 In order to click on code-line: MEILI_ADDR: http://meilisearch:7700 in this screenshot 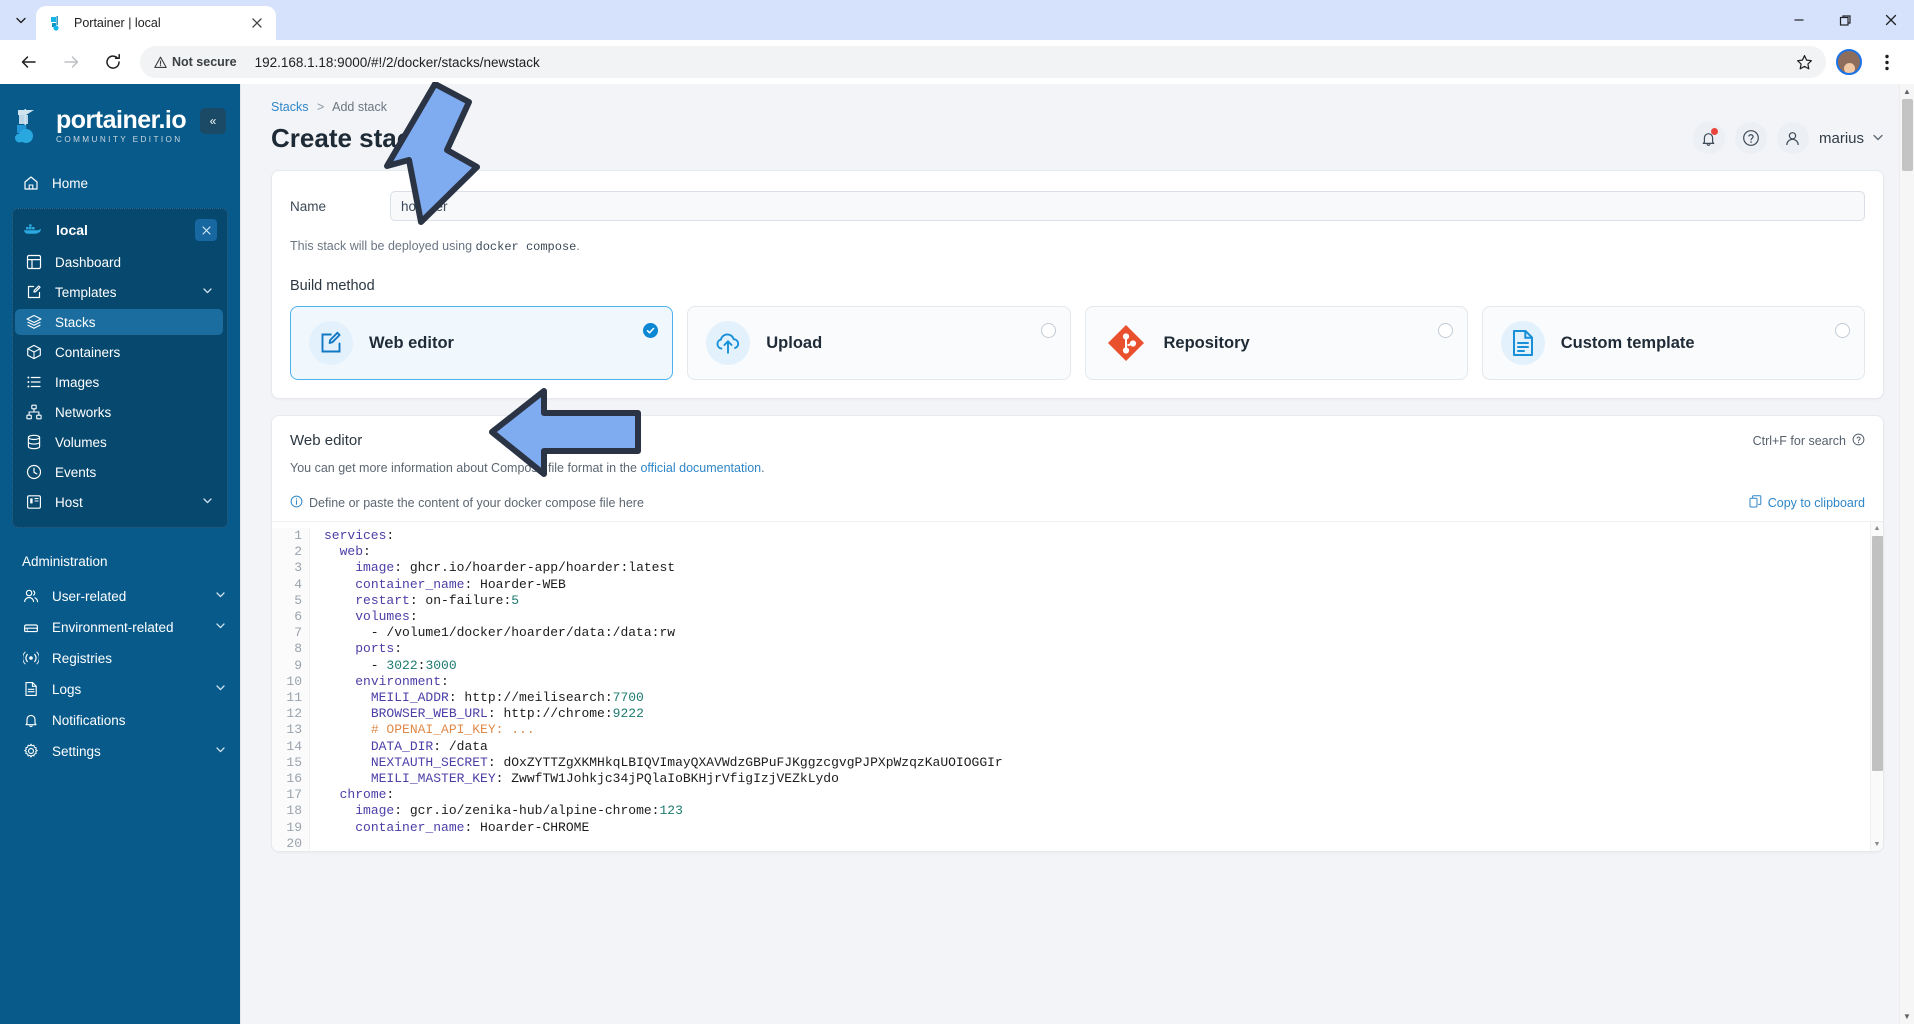, I will do `click(1103, 698)`.